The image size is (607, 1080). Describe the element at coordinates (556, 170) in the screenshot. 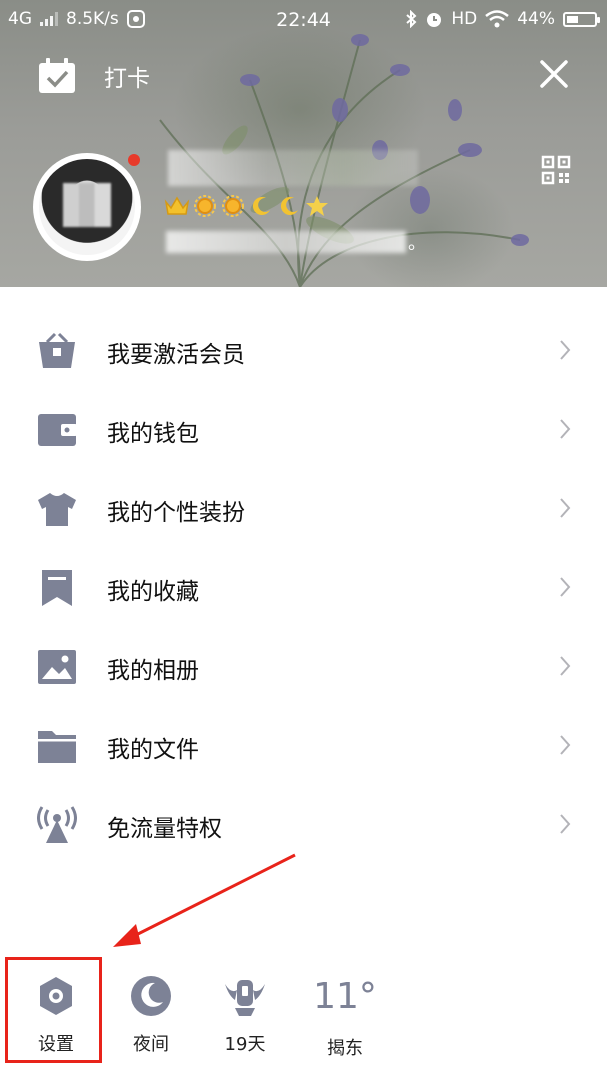

I see `qr-code-icon` at that location.